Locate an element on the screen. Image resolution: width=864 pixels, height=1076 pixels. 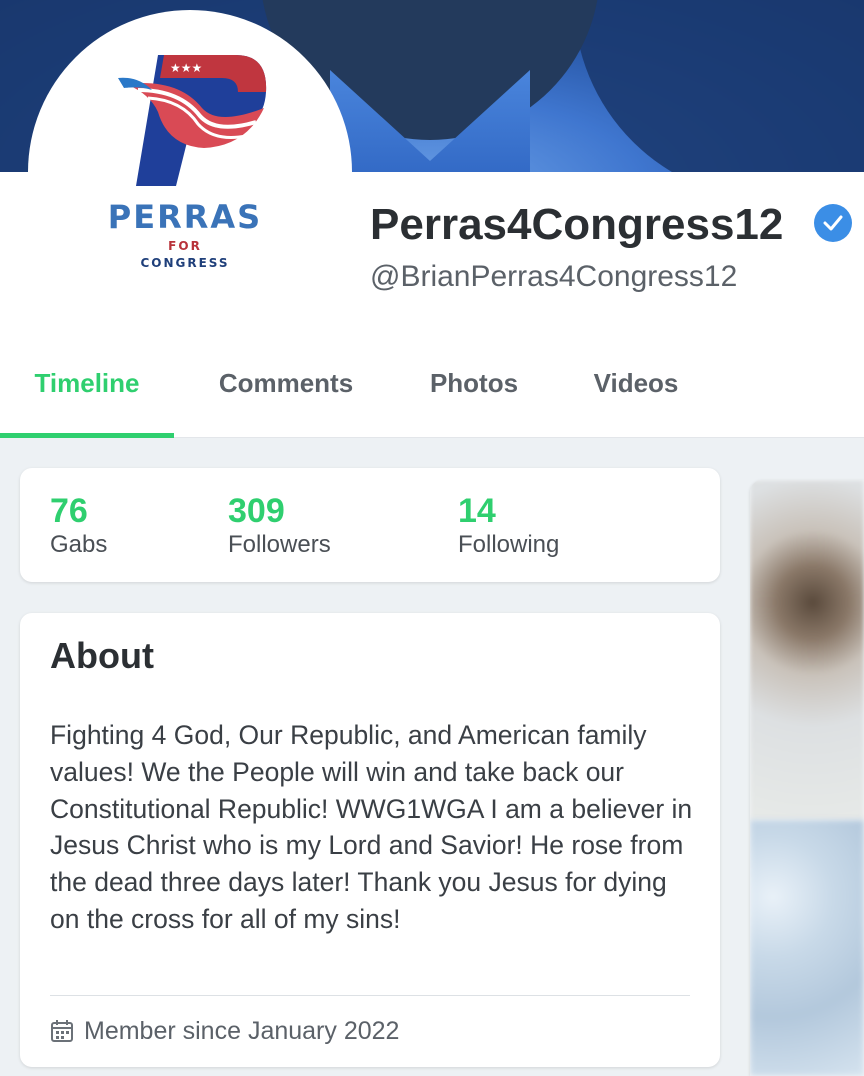
tab-photos: Photos is located at coordinates (474, 393).